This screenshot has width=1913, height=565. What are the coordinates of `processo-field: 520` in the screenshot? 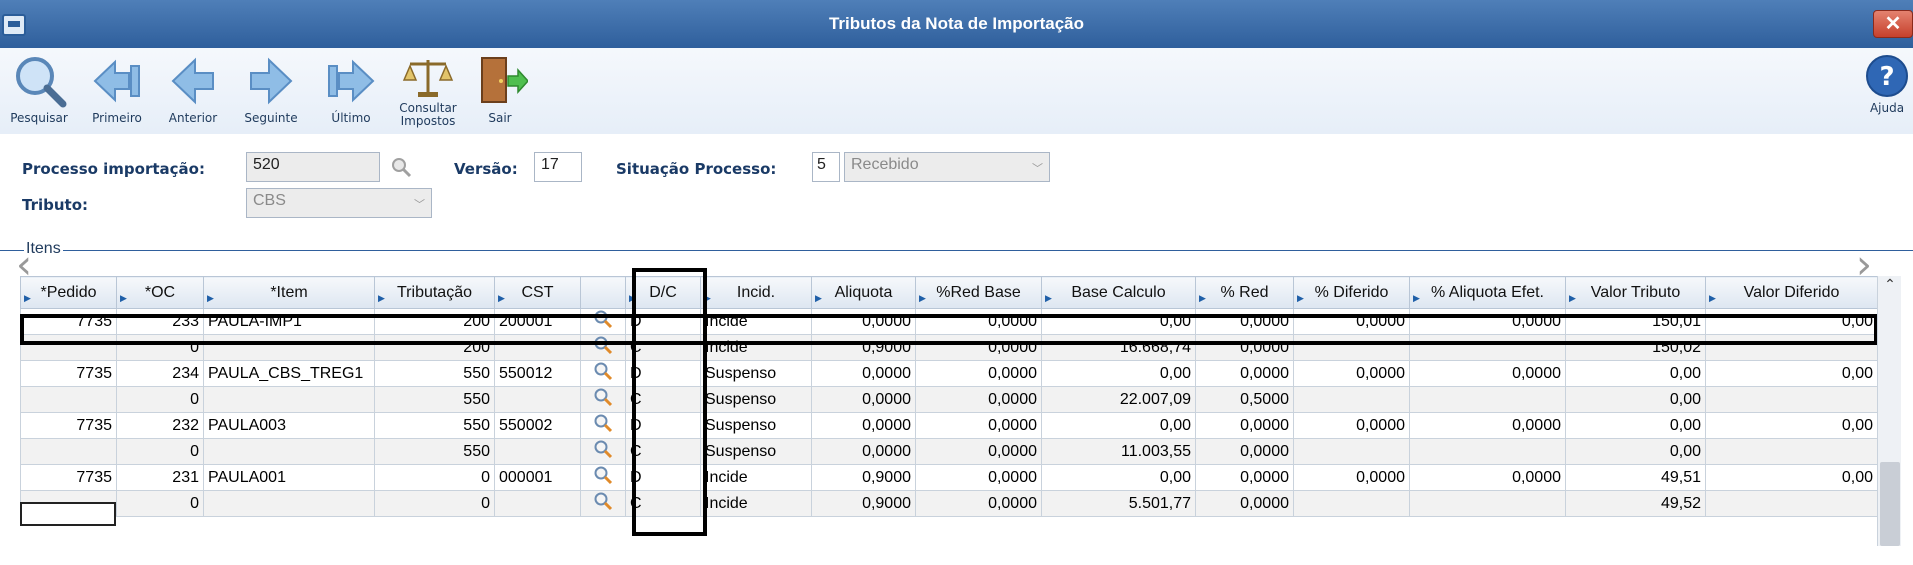 It's located at (313, 167).